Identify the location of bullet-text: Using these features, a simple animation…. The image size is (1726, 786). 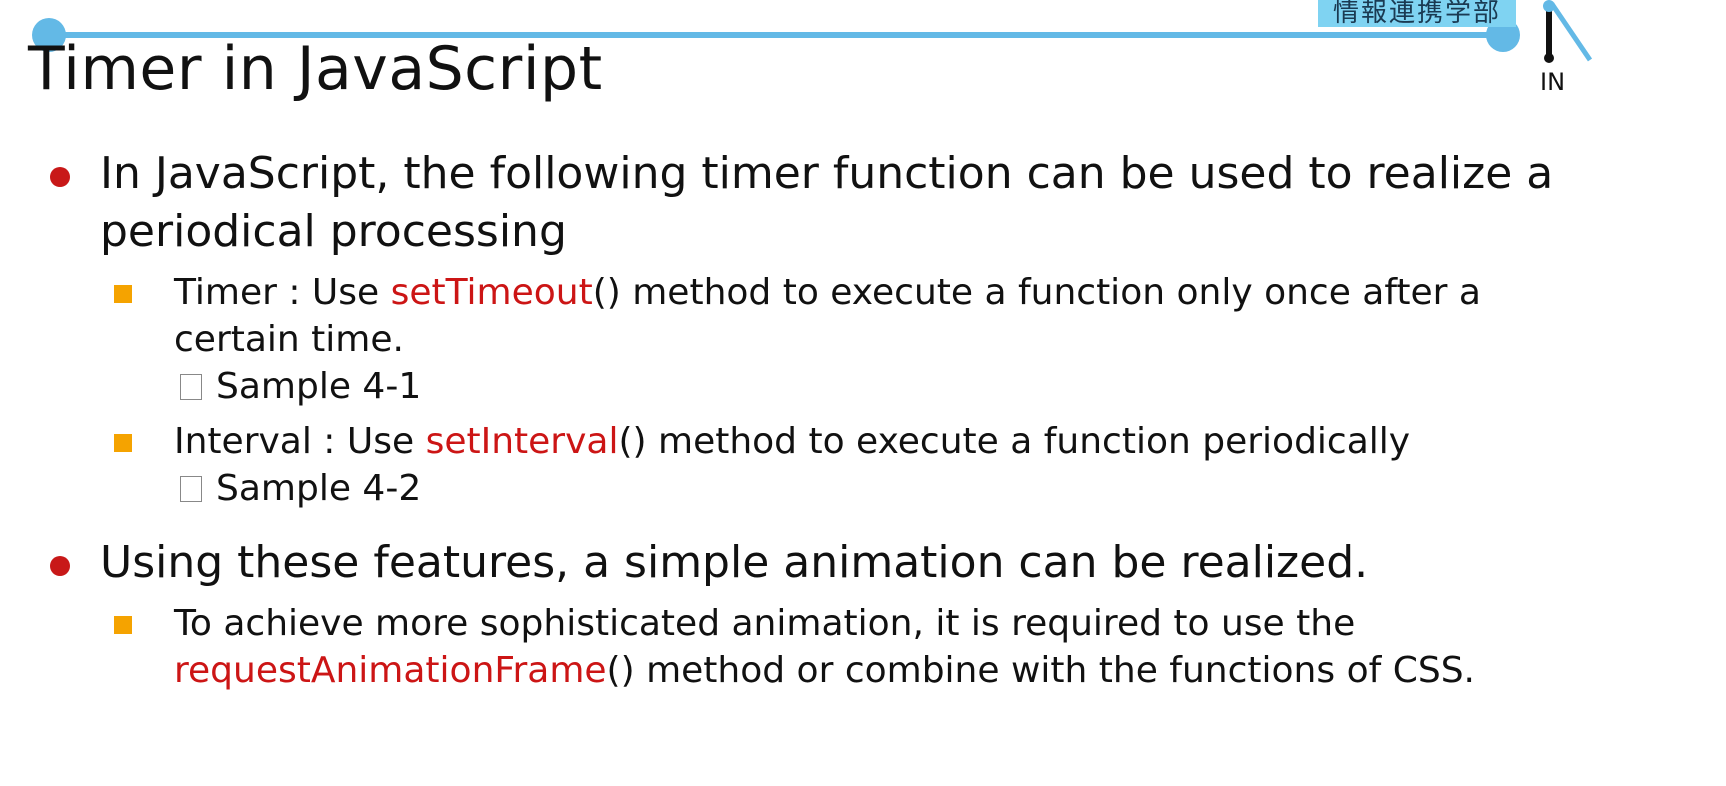
(734, 562).